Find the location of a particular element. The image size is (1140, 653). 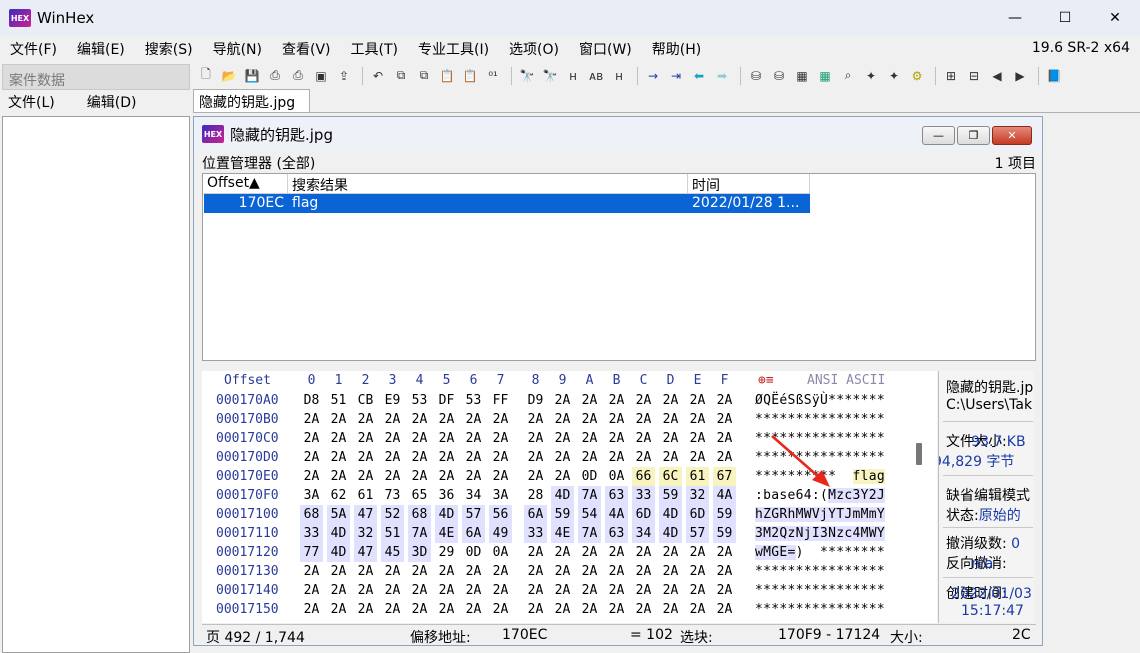

hex-byte: D8 is located at coordinates (311, 400).